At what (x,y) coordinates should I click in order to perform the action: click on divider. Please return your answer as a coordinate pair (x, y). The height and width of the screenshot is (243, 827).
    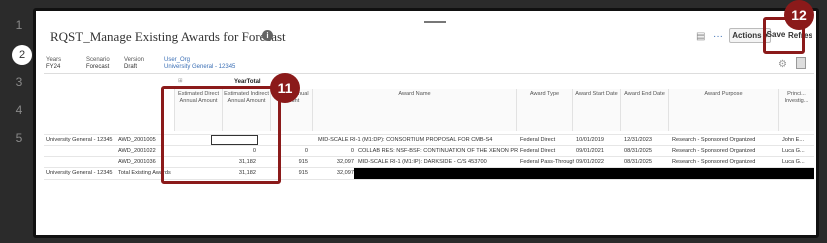
    Looking at the image, I should click on (429, 73).